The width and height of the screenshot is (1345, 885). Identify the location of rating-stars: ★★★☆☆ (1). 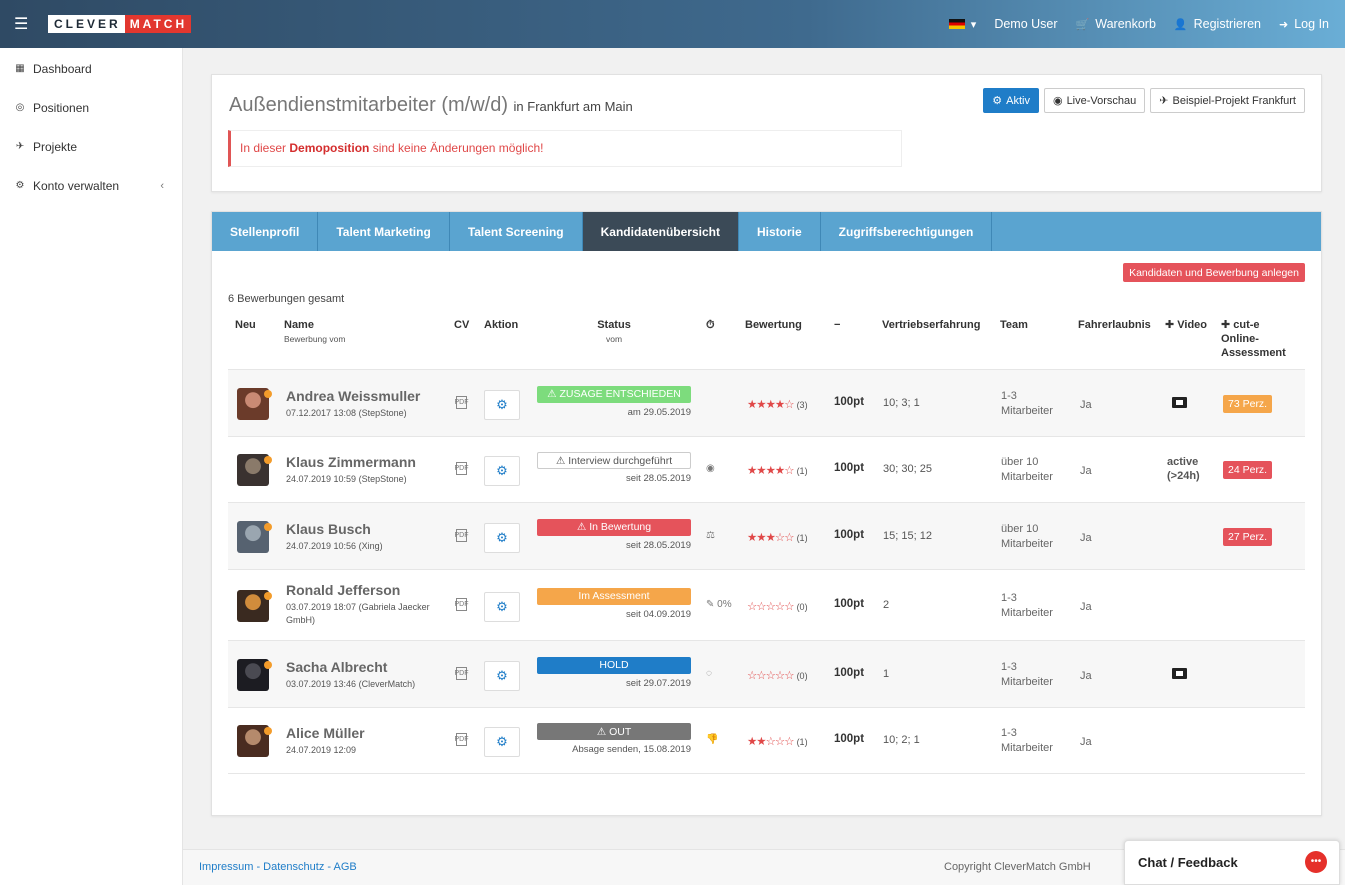
(777, 537).